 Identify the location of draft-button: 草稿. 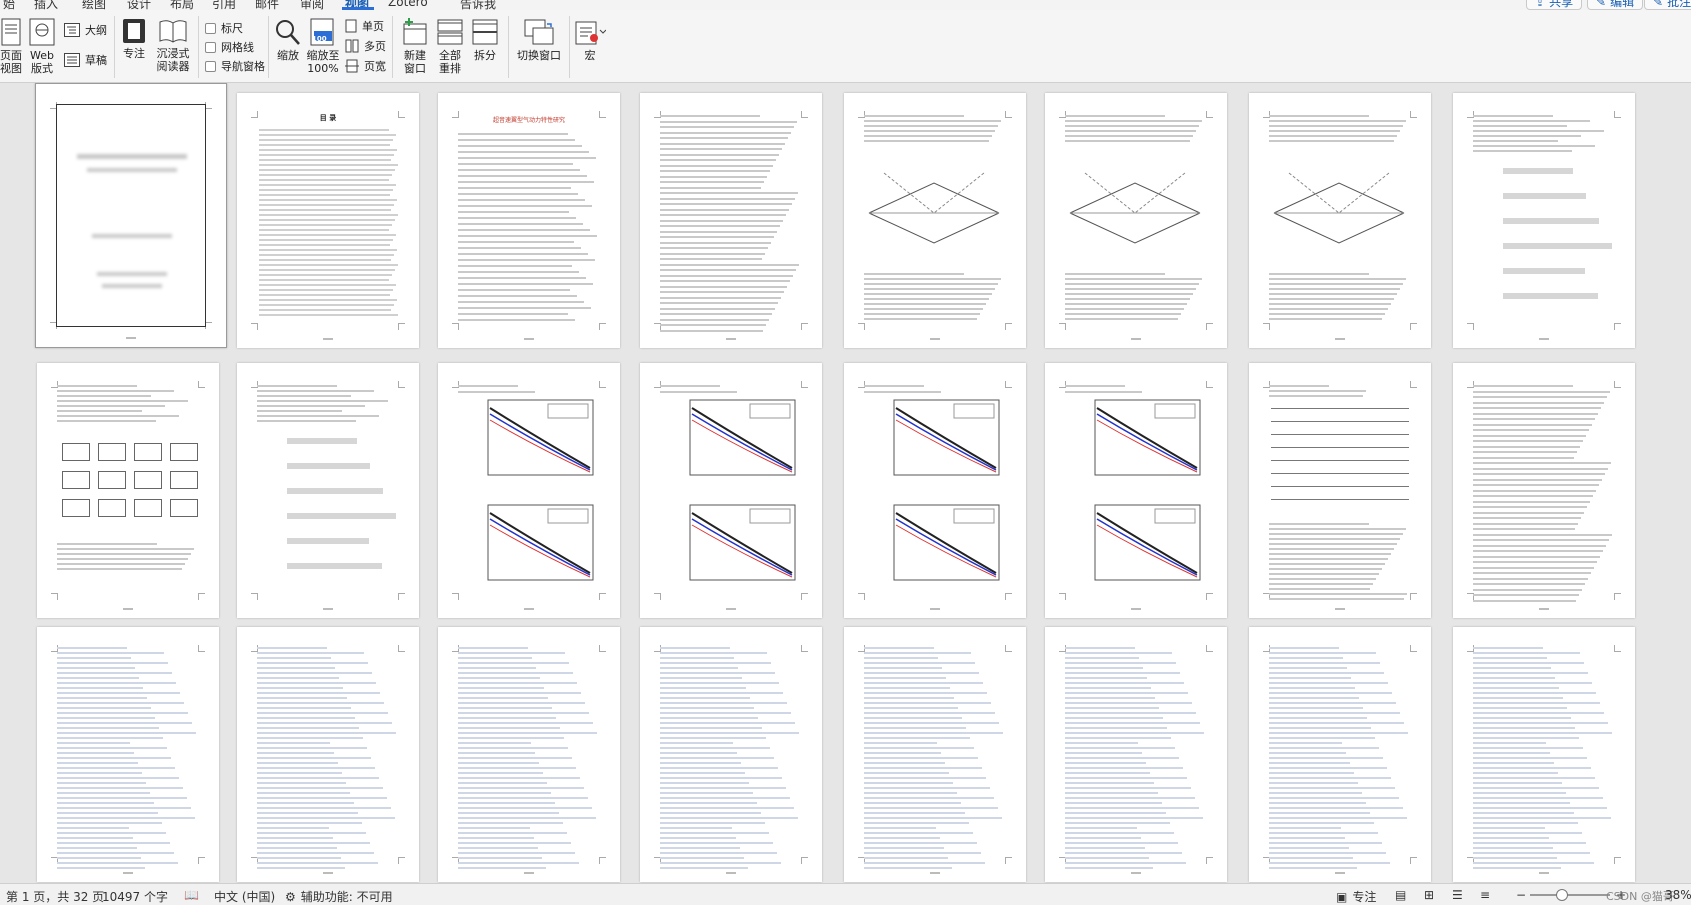
(85, 60).